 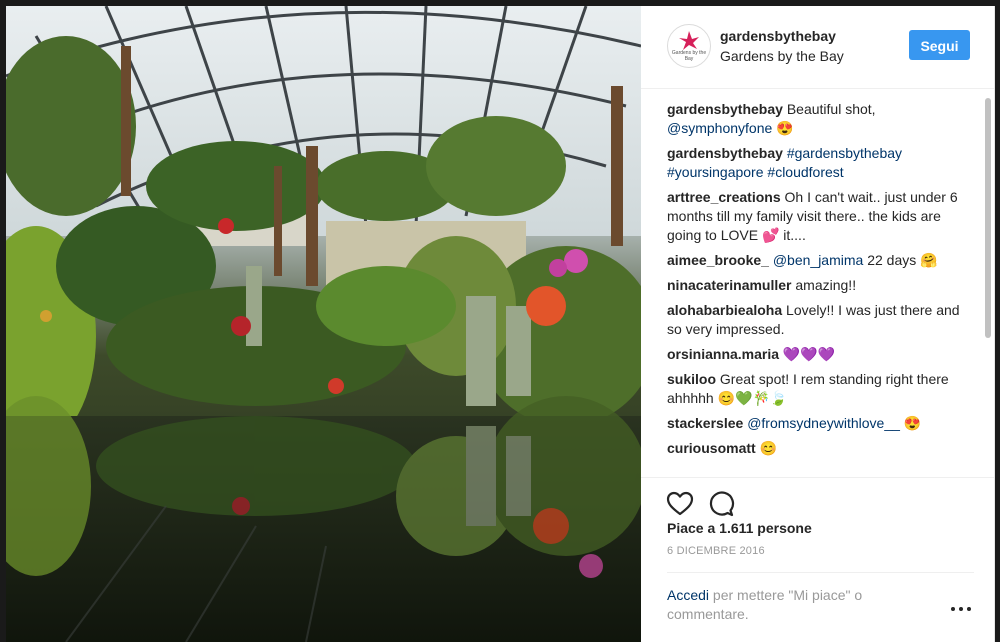 What do you see at coordinates (689, 56) in the screenshot?
I see `avatar-logo-text: Gardens by the Bay` at bounding box center [689, 56].